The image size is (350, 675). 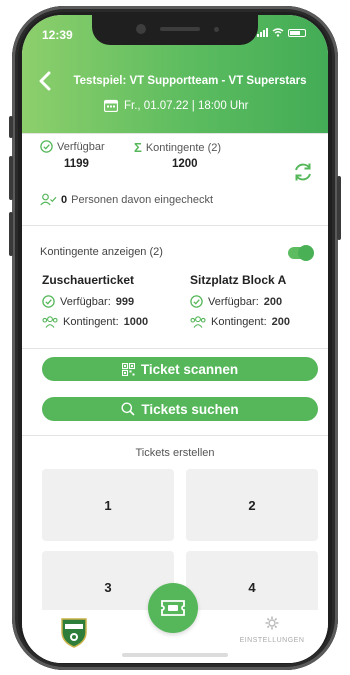 What do you see at coordinates (190, 409) in the screenshot?
I see `search-tickets-label: Tickets suchen` at bounding box center [190, 409].